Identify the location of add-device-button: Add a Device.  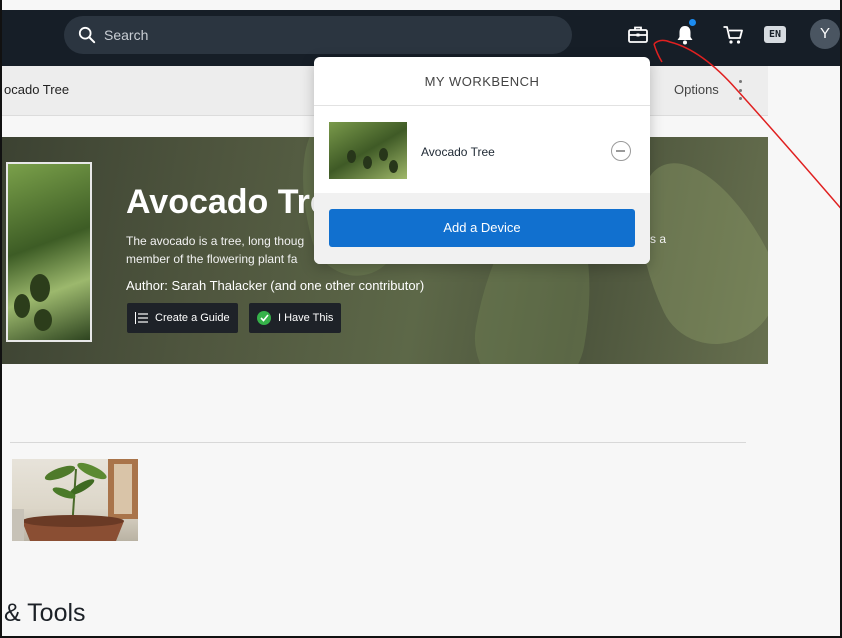
(482, 228).